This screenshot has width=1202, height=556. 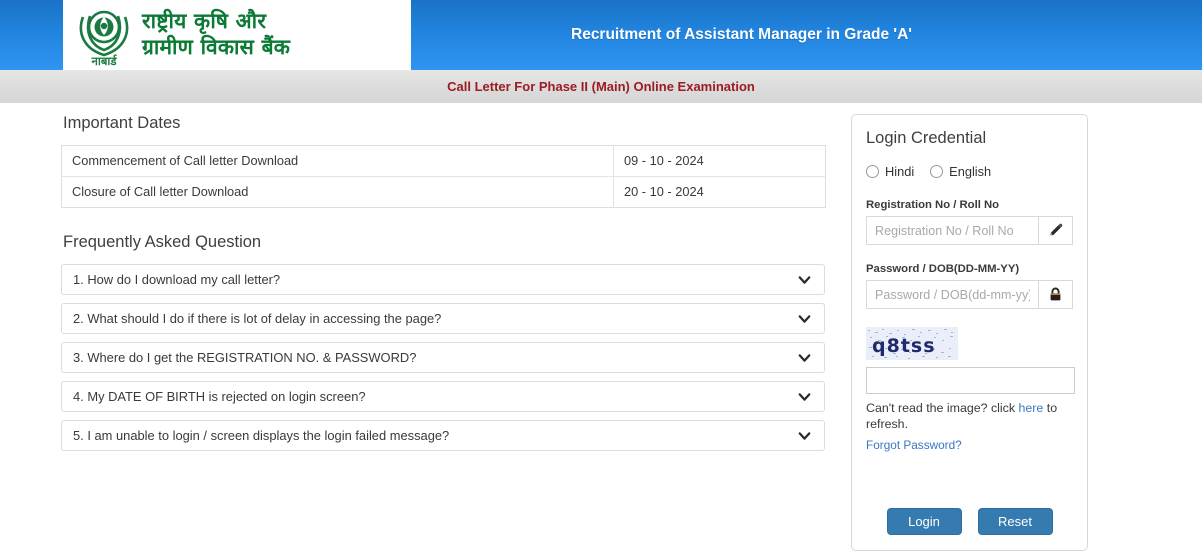 I want to click on language-selector: Hindi English, so click(x=969, y=171).